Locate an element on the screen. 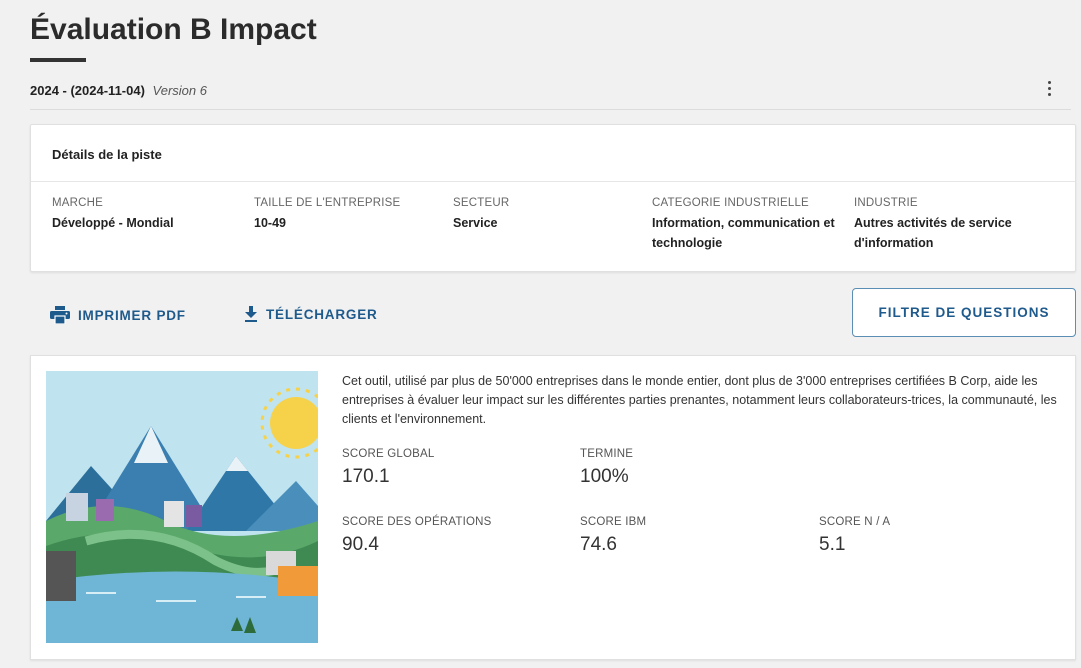 This screenshot has width=1081, height=668. assessment-date: 2024 - (2024-11-04) is located at coordinates (87, 90).